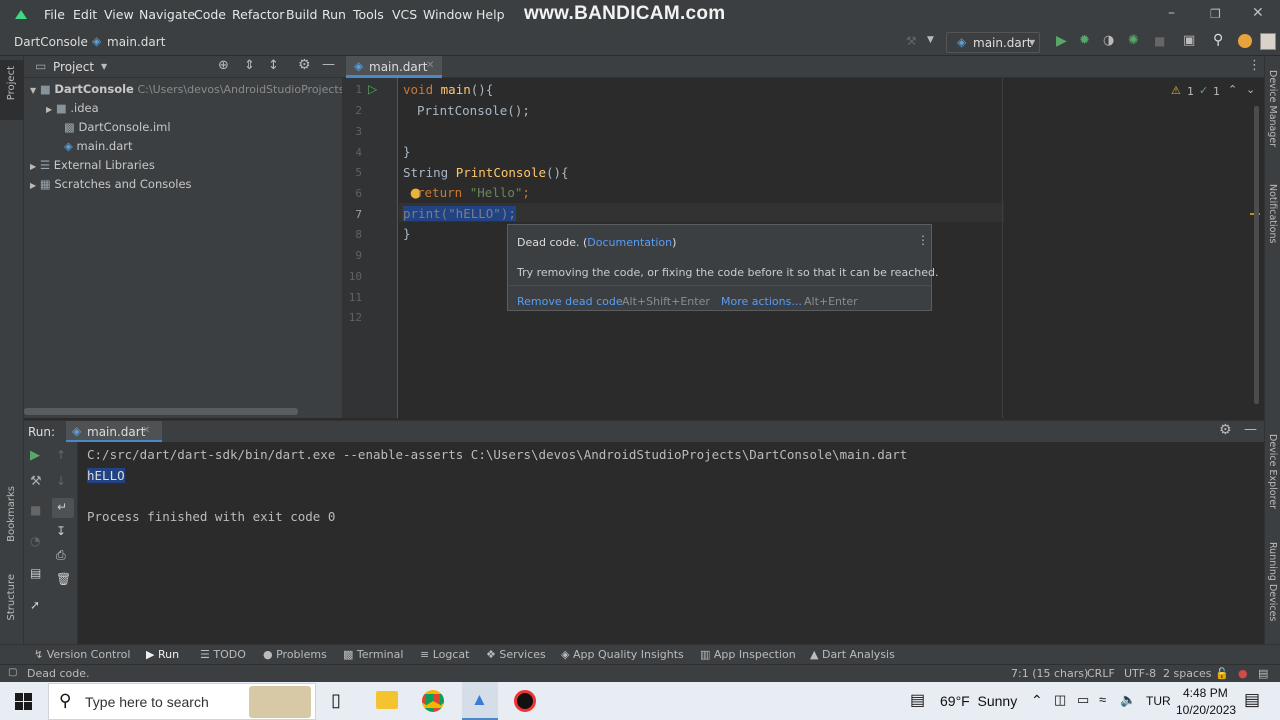 The width and height of the screenshot is (1280, 720). What do you see at coordinates (1140, 673) in the screenshot?
I see `file-encoding: UTF-8` at bounding box center [1140, 673].